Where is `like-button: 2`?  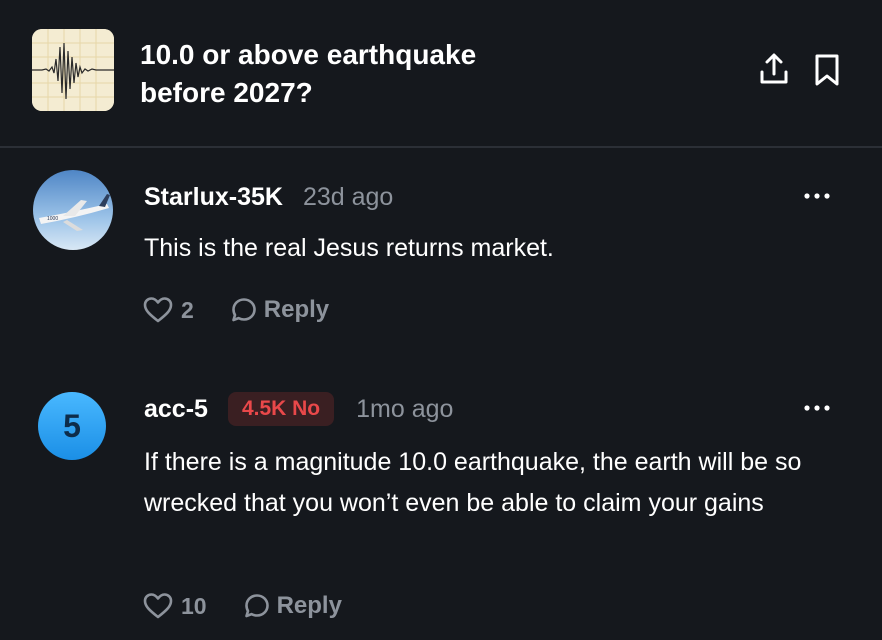 like-button: 2 is located at coordinates (168, 310).